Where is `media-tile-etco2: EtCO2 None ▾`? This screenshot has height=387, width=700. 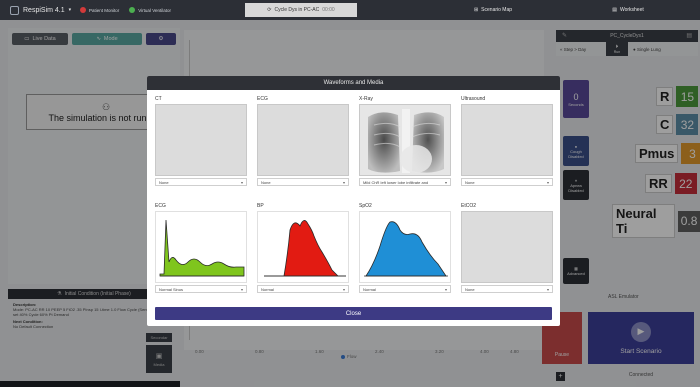
media-tile-etco2: EtCO2 None ▾ is located at coordinates (507, 247).